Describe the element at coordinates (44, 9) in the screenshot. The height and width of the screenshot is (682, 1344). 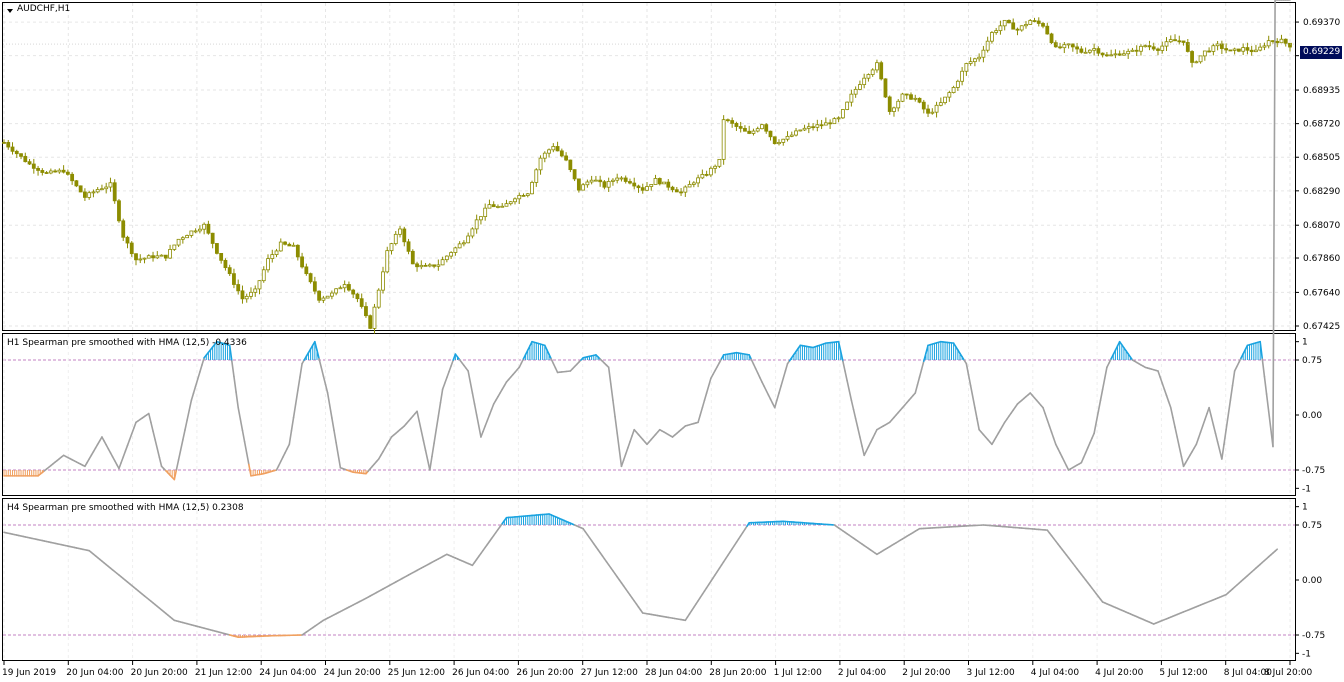
I see `symbol-label: AUDCHF,H1` at that location.